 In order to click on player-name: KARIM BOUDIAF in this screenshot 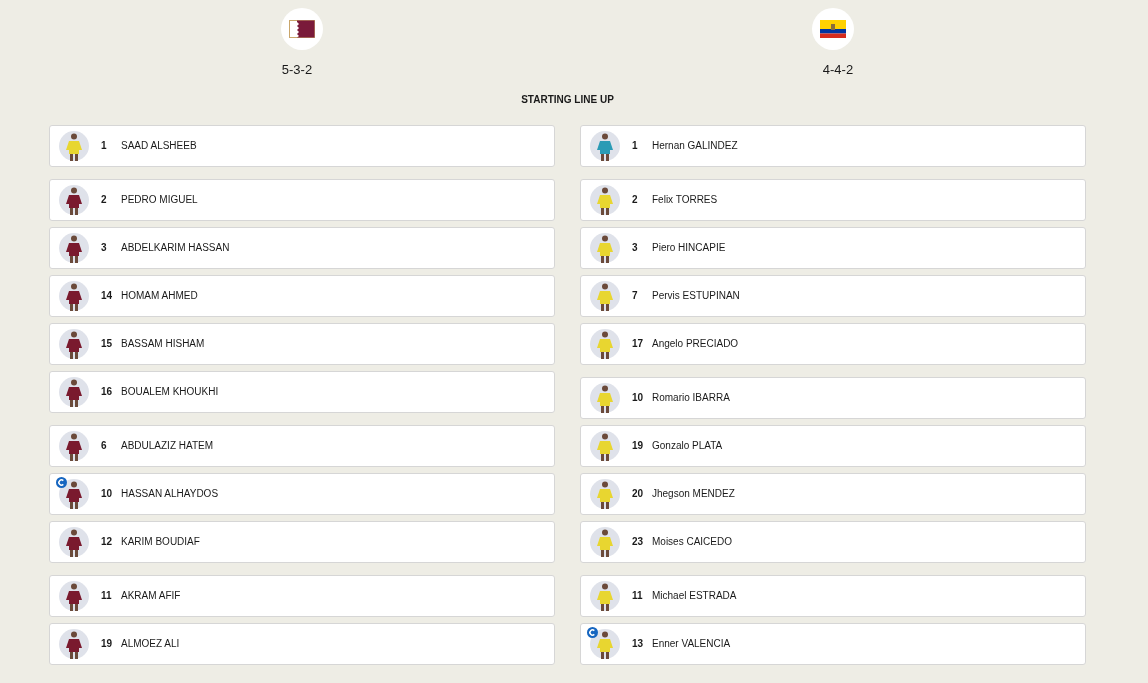, I will do `click(160, 542)`.